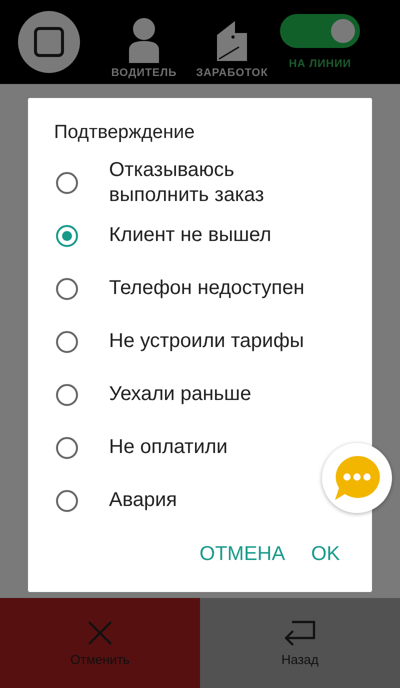 This screenshot has height=688, width=400. I want to click on radio-option: Не устроили тарифы, so click(179, 341).